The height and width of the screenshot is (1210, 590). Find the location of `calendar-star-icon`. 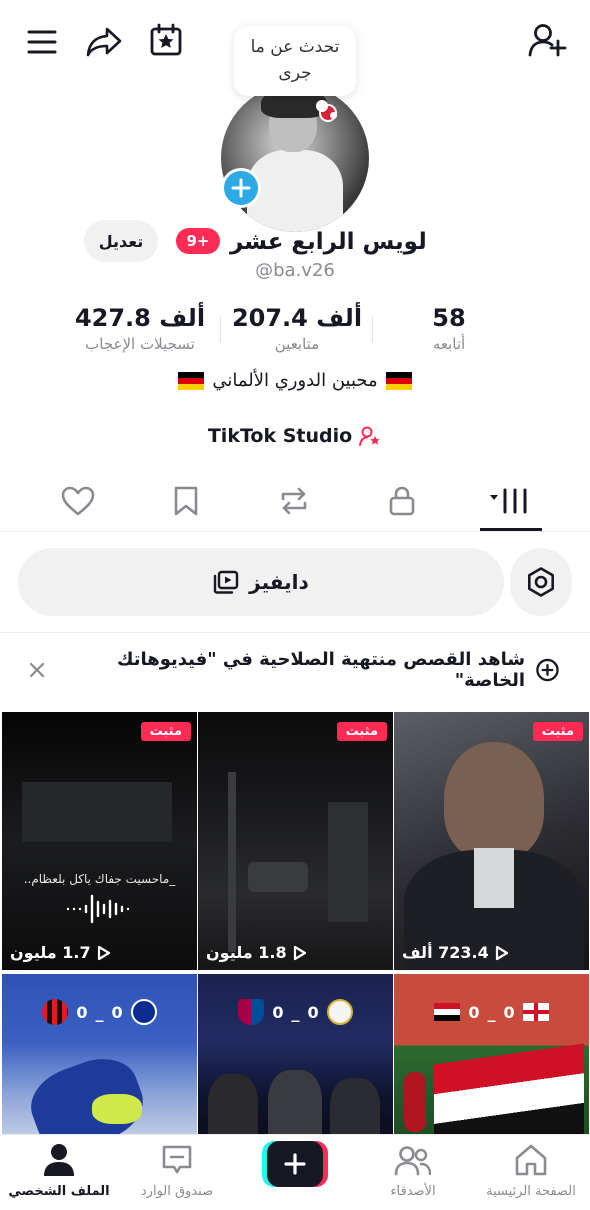

calendar-star-icon is located at coordinates (166, 40).